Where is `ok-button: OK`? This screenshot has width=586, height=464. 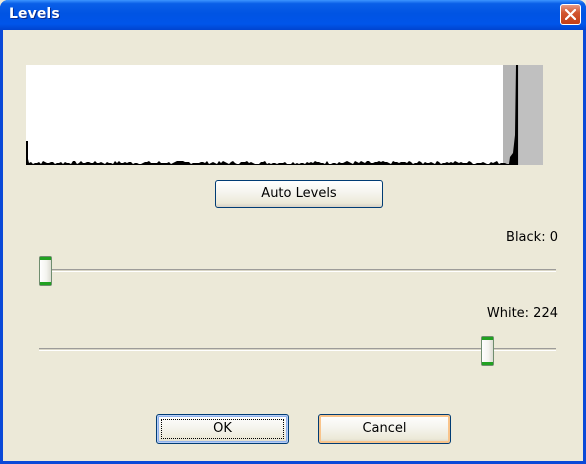 ok-button: OK is located at coordinates (222, 429).